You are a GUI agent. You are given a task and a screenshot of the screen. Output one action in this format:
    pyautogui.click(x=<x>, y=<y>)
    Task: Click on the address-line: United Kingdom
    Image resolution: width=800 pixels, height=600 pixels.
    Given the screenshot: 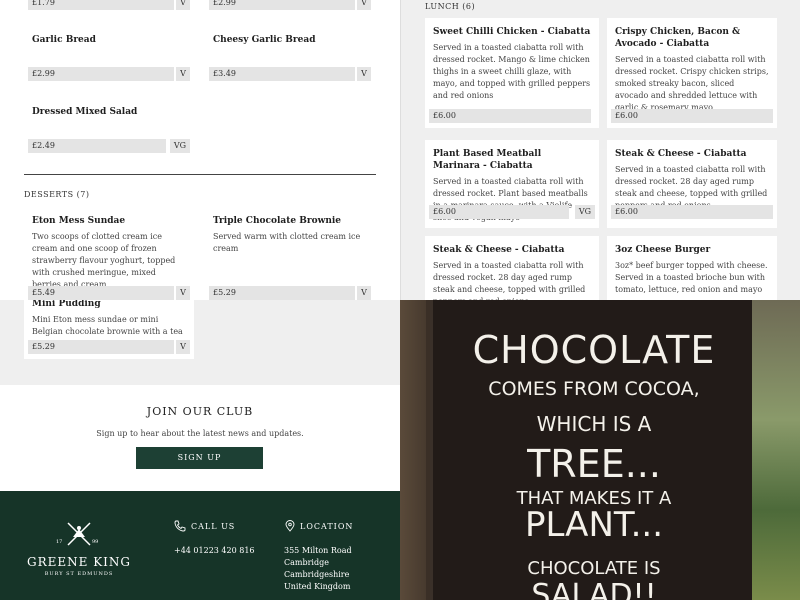 What is the action you would take?
    pyautogui.click(x=317, y=586)
    